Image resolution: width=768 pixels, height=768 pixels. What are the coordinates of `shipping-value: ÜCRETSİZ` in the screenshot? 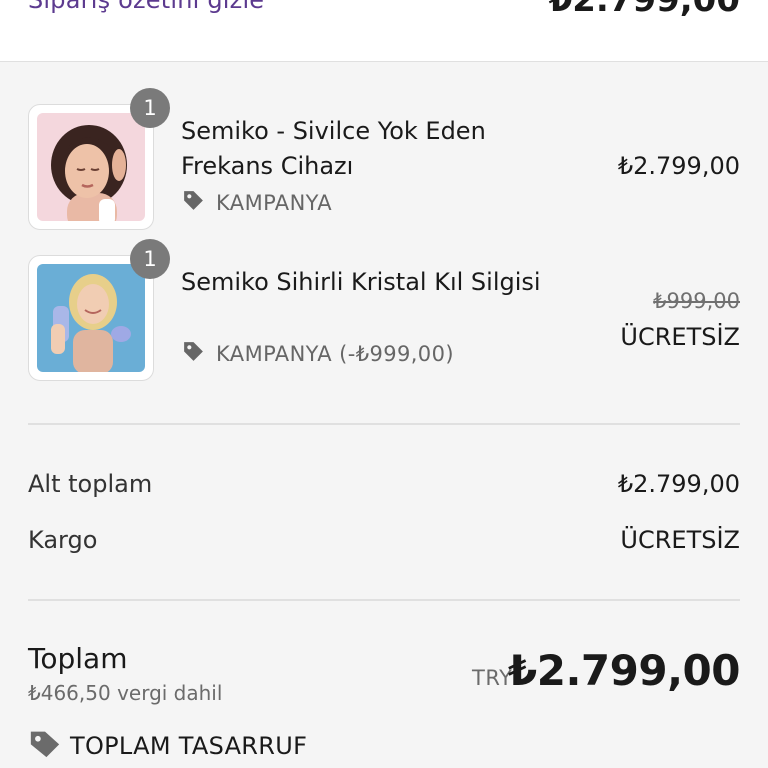 It's located at (680, 540).